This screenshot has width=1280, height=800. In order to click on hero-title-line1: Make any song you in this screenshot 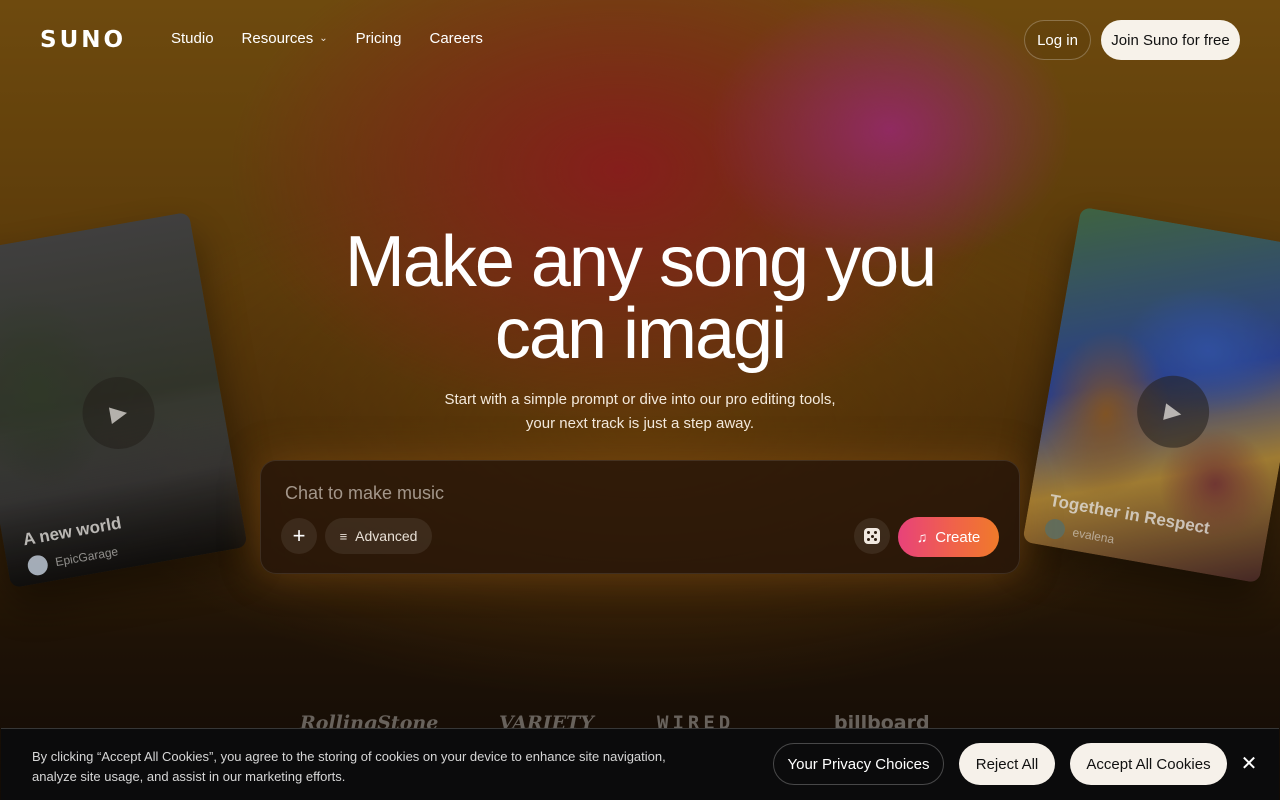, I will do `click(640, 262)`.